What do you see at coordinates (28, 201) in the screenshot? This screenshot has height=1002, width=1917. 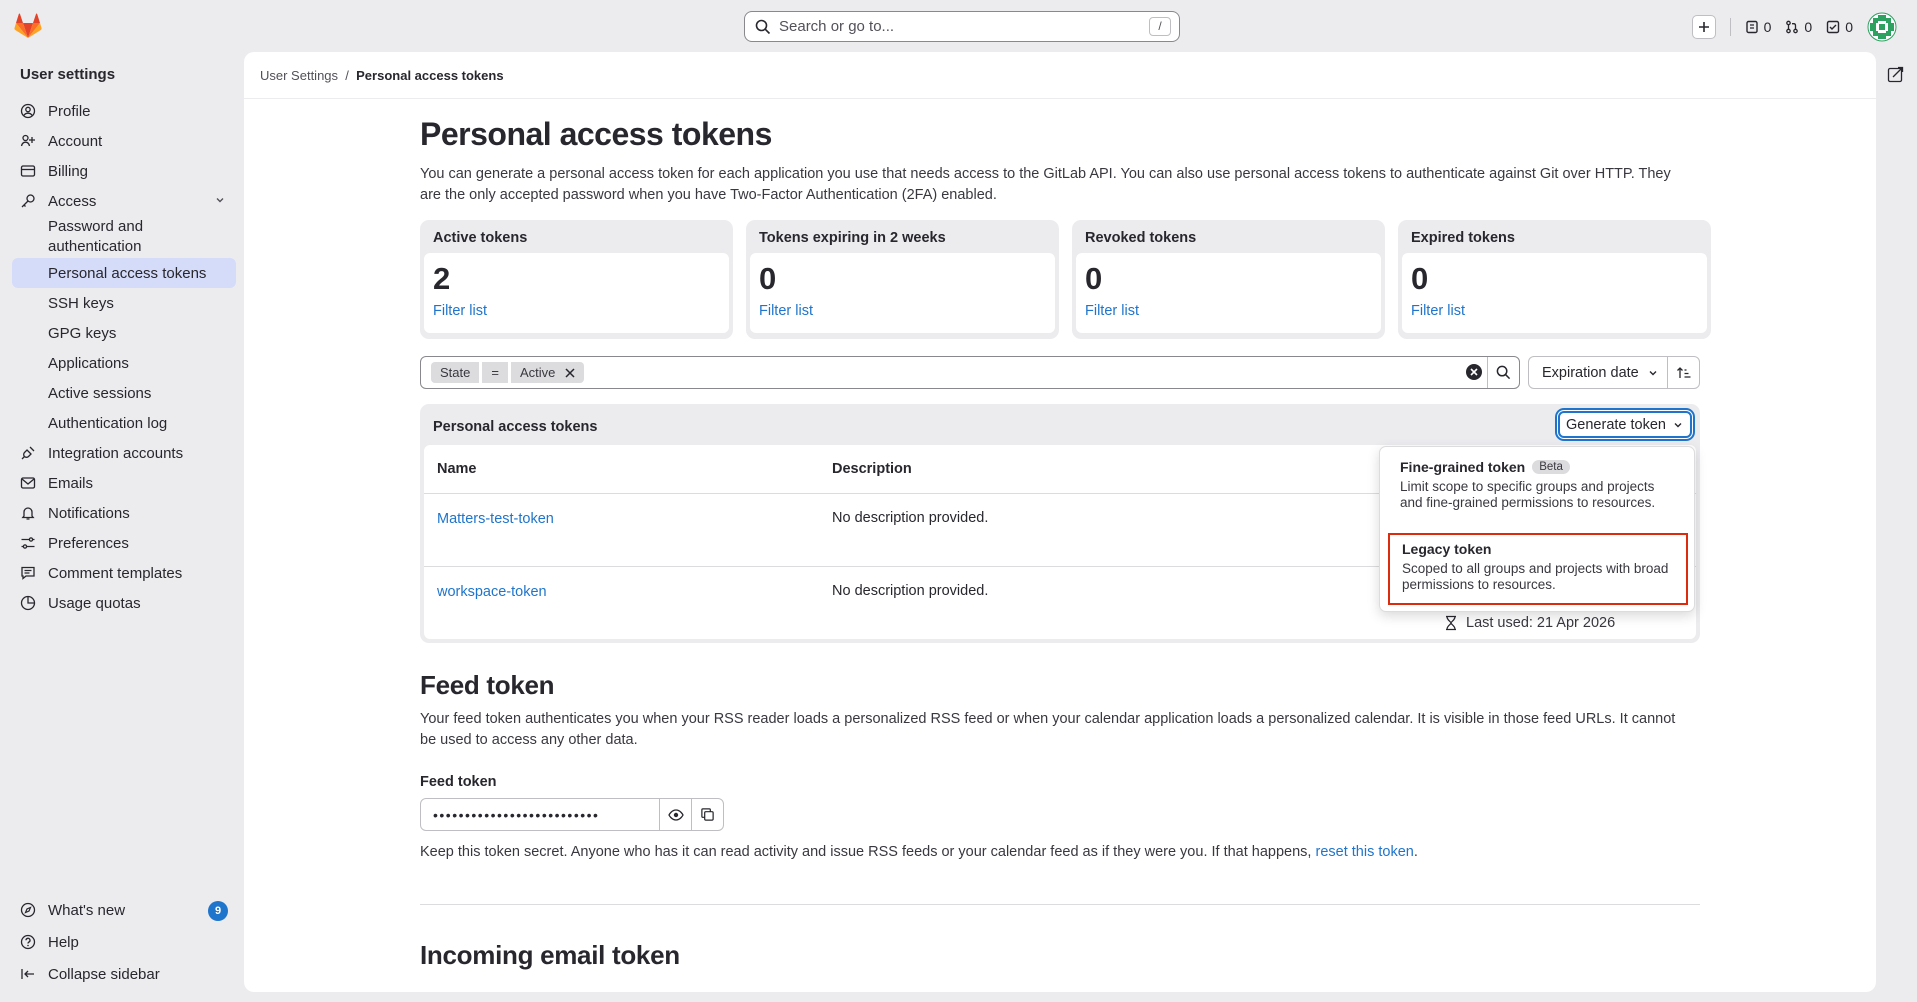 I see `key-icon` at bounding box center [28, 201].